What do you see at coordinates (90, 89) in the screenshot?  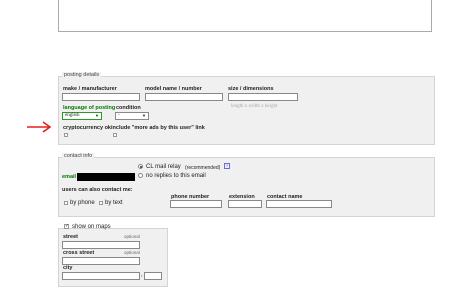 I see `make-label: make / manufacturer` at bounding box center [90, 89].